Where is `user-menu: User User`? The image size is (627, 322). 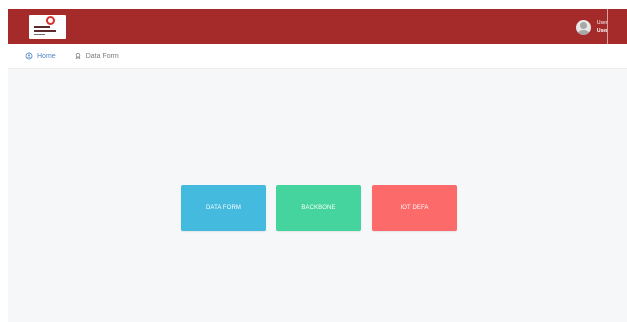 user-menu: User User is located at coordinates (591, 27).